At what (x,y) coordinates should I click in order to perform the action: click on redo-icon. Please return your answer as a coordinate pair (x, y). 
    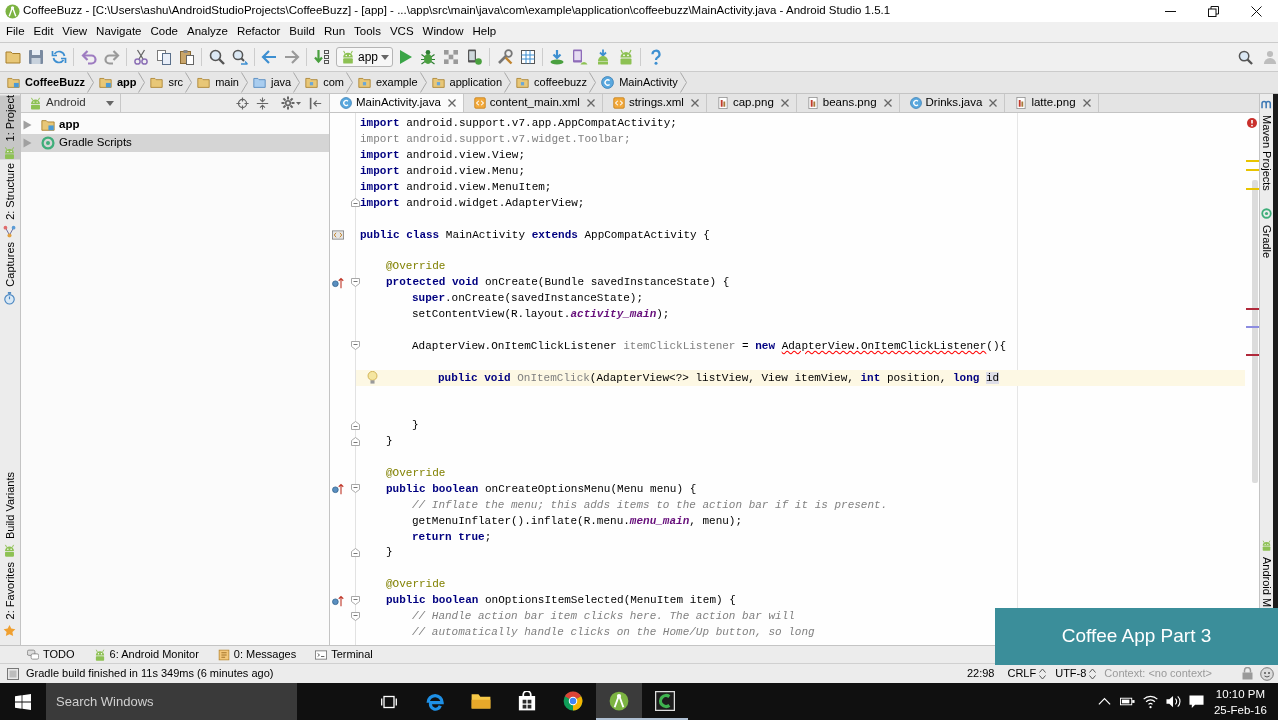
    Looking at the image, I should click on (111, 57).